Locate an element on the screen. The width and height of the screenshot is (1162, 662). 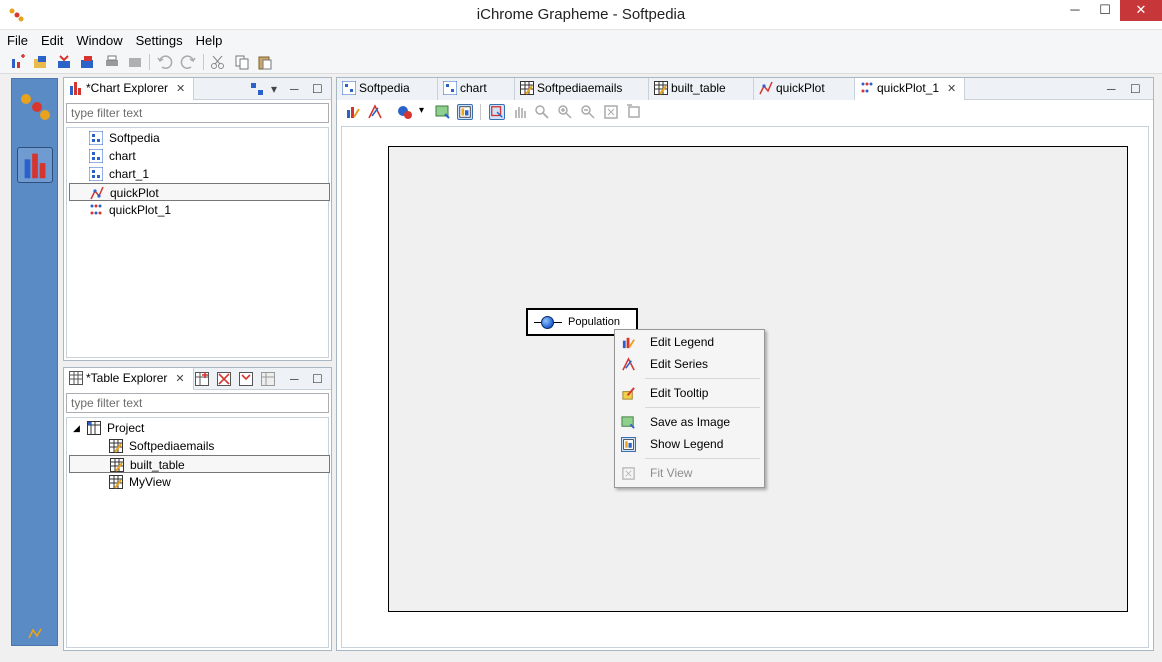
tab-label: quickPlot is located at coordinates (800, 88).